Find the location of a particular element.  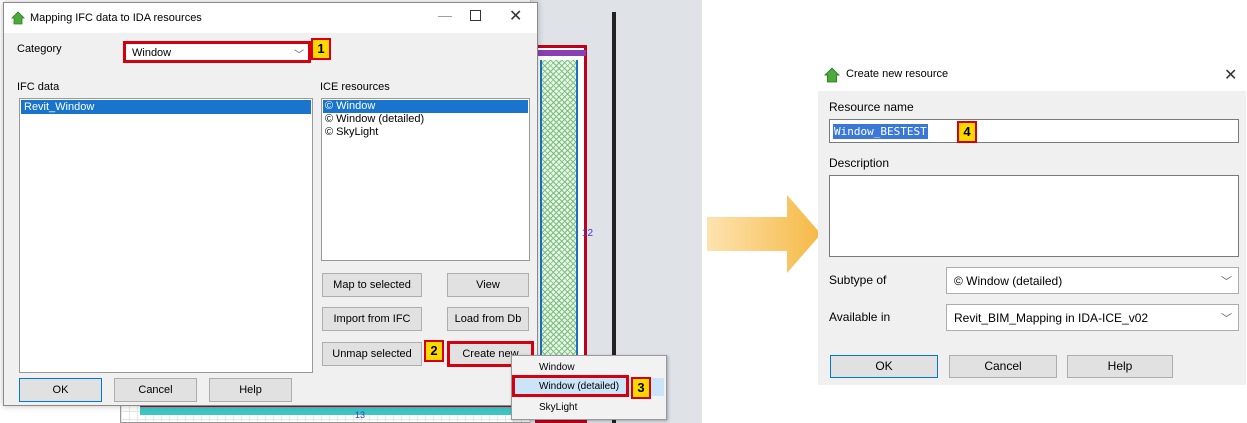

step-badge-1: 1 is located at coordinates (321, 49).